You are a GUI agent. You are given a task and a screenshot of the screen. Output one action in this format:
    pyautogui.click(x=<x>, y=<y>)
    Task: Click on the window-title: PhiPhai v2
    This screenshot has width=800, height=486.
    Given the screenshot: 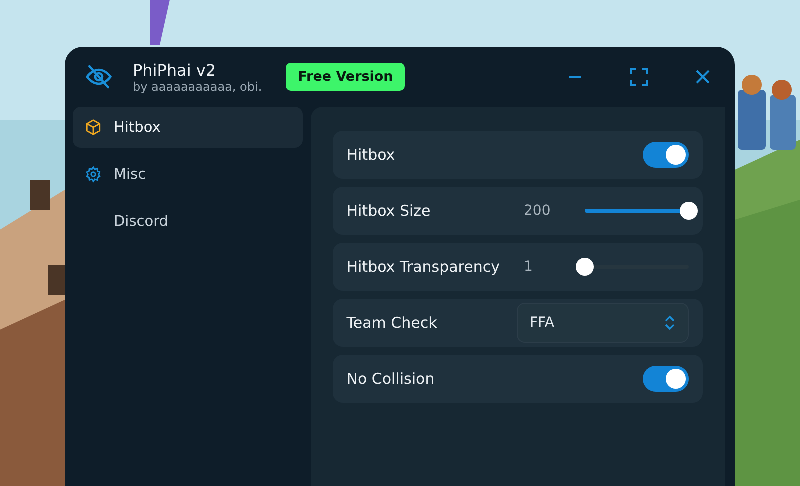 What is the action you would take?
    pyautogui.click(x=175, y=70)
    